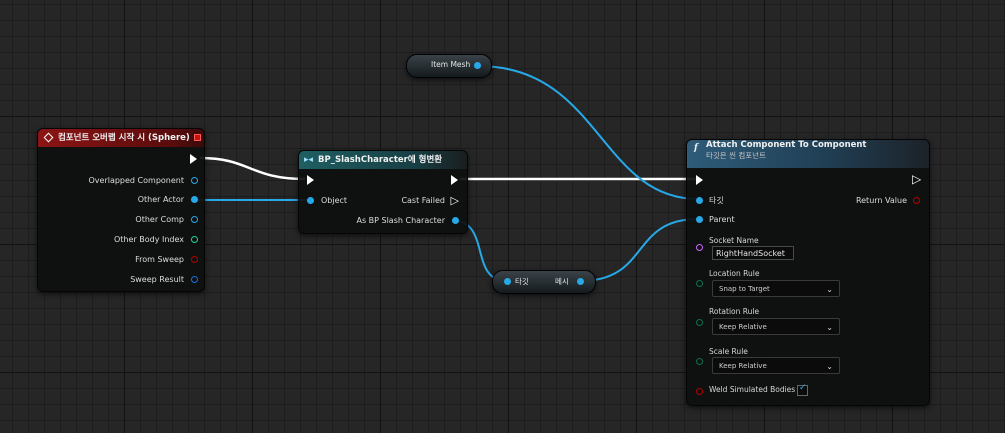 The width and height of the screenshot is (1005, 433). I want to click on pin-label: Sweep Result, so click(157, 279).